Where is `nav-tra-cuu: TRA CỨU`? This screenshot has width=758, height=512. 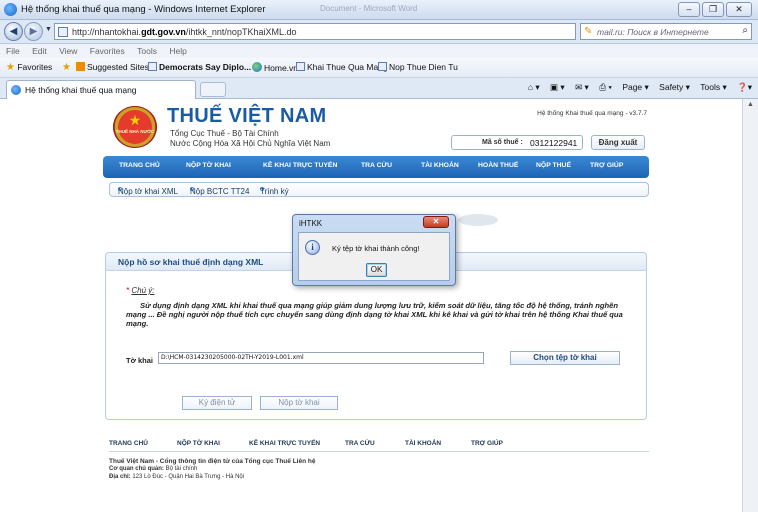
nav-tra-cuu: TRA CỨU is located at coordinates (376, 165).